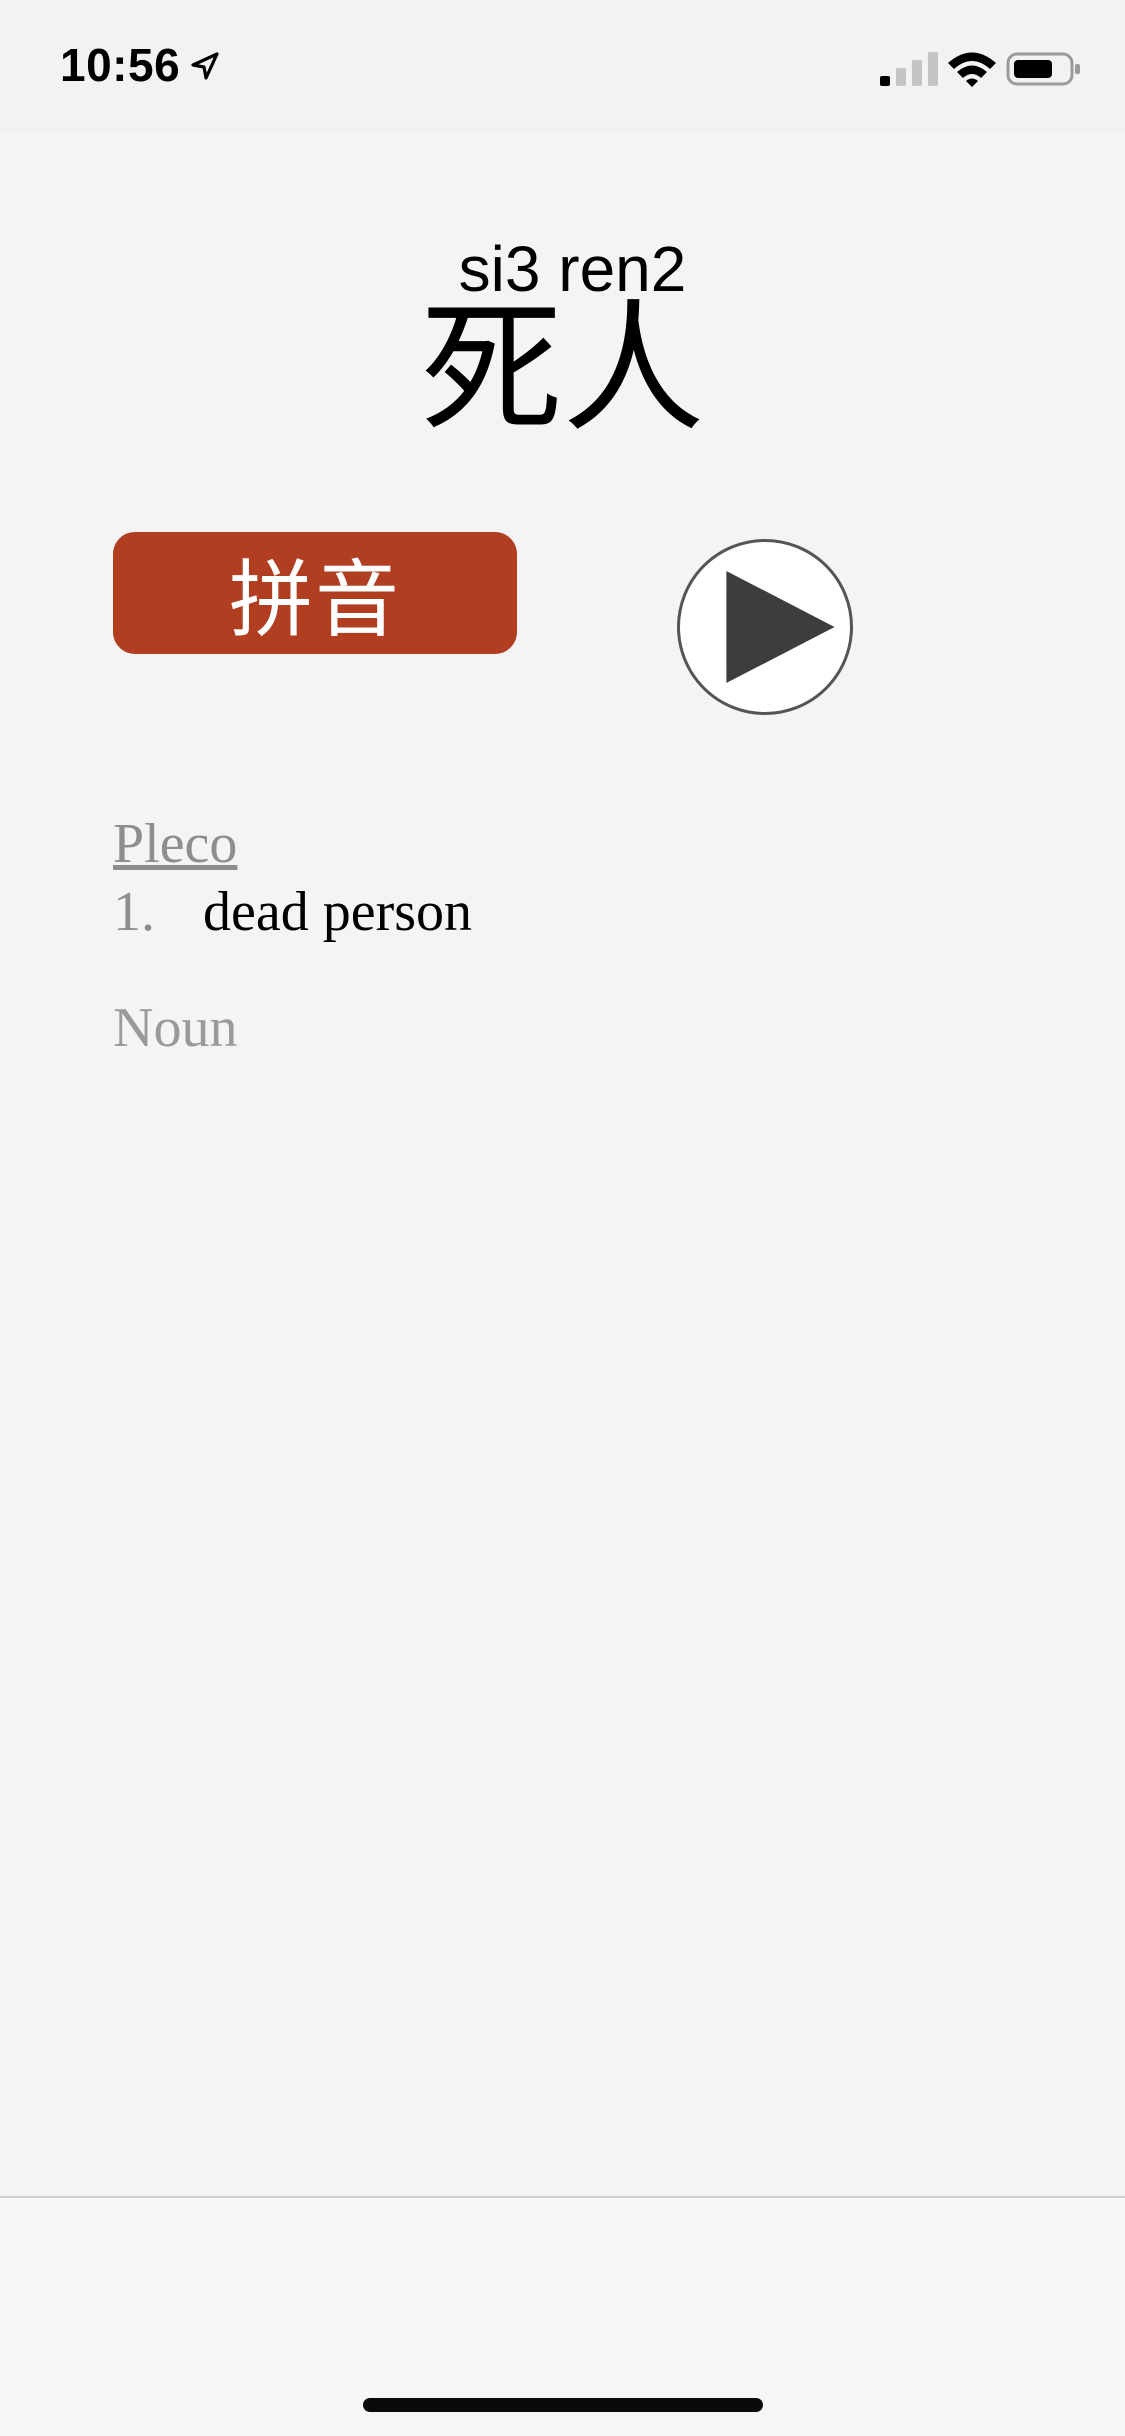 The image size is (1125, 2436). Describe the element at coordinates (780, 627) in the screenshot. I see `play-icon` at that location.